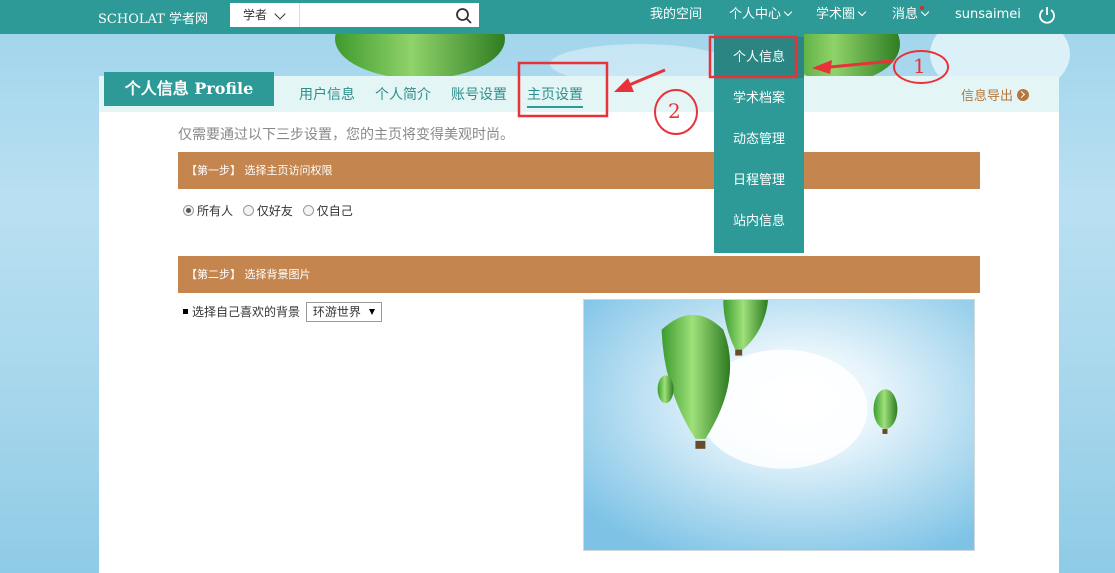 This screenshot has height=573, width=1115. Describe the element at coordinates (185, 311) in the screenshot. I see `bullet-square-icon` at that location.